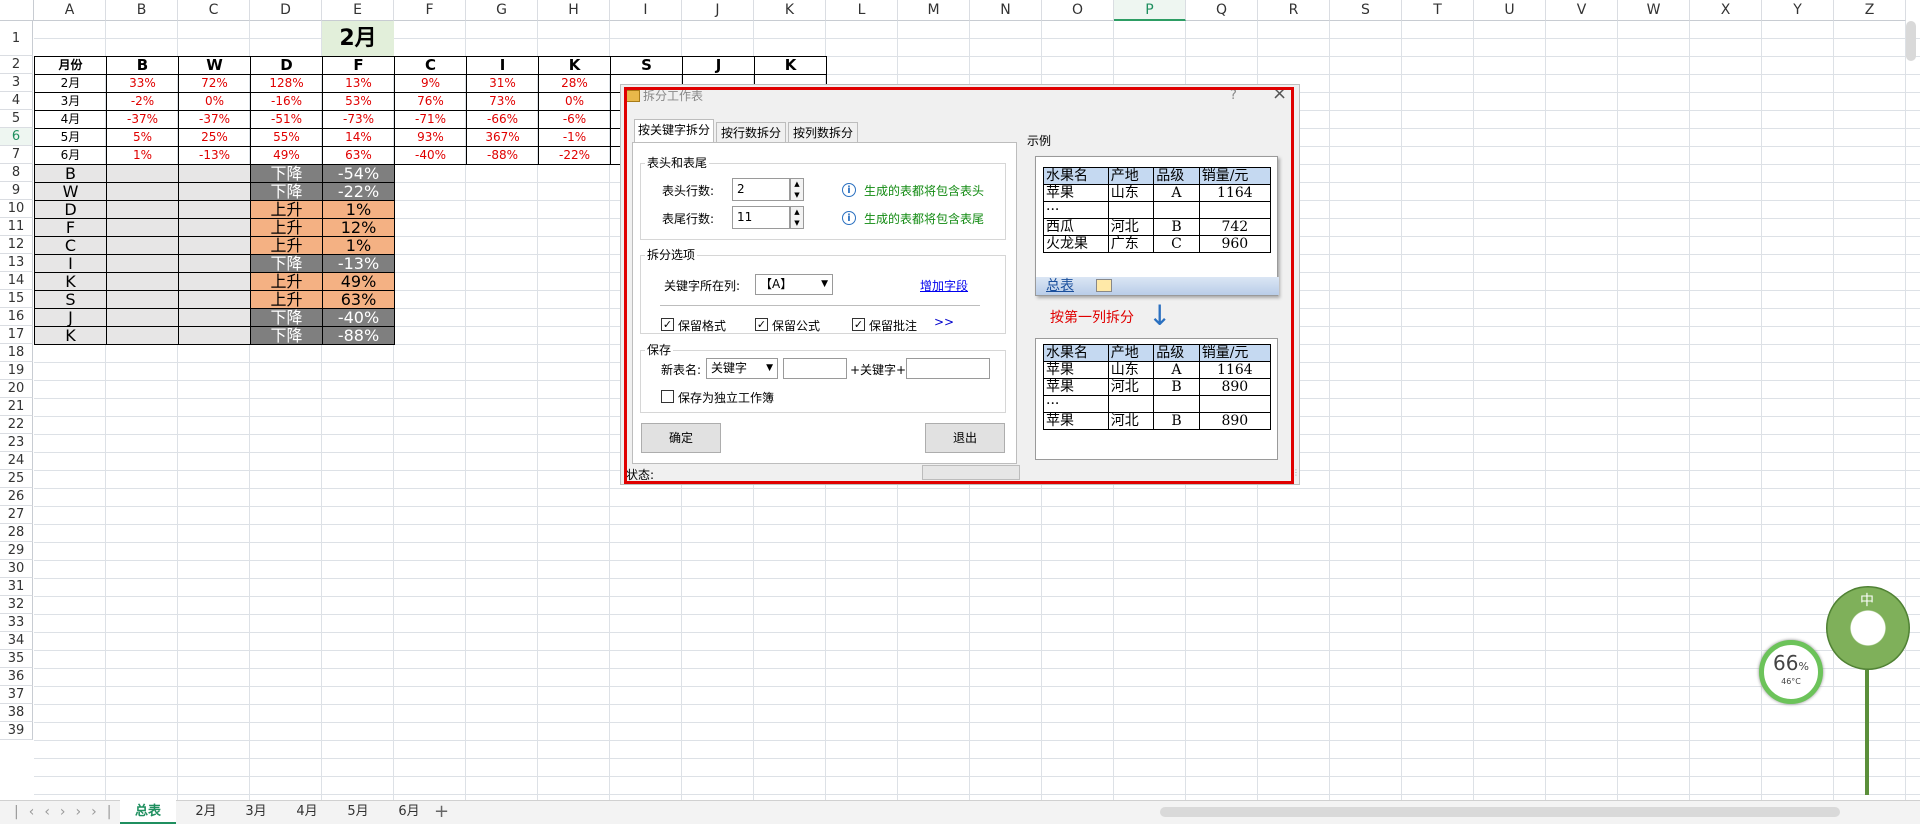 The height and width of the screenshot is (824, 1920). Describe the element at coordinates (256, 812) in the screenshot. I see `sheet-tab: 3月` at that location.